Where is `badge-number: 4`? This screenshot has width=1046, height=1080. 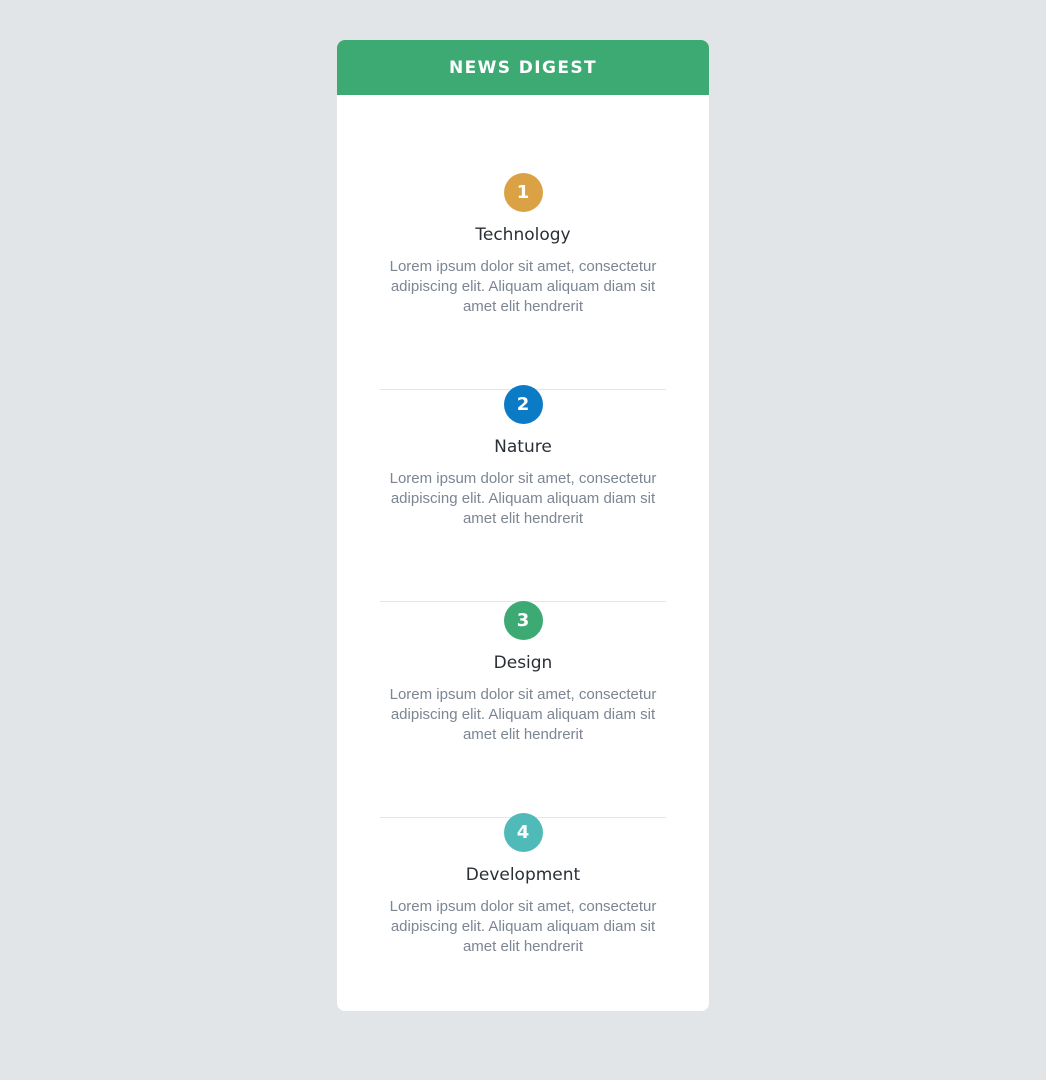 badge-number: 4 is located at coordinates (523, 832).